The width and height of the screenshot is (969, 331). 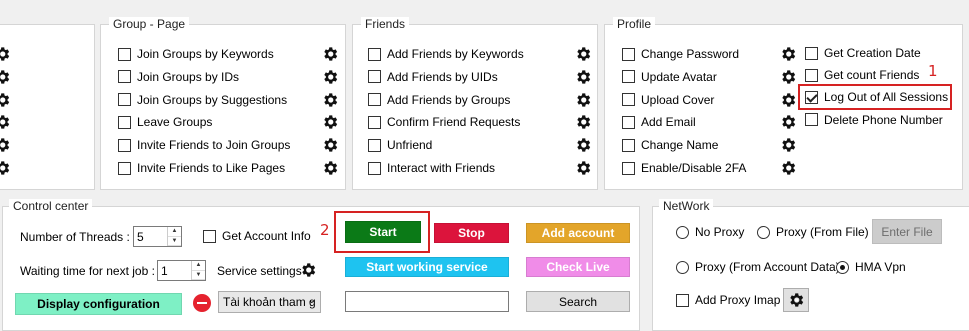 I want to click on wait-spinner: ▲ ▼, so click(x=198, y=270).